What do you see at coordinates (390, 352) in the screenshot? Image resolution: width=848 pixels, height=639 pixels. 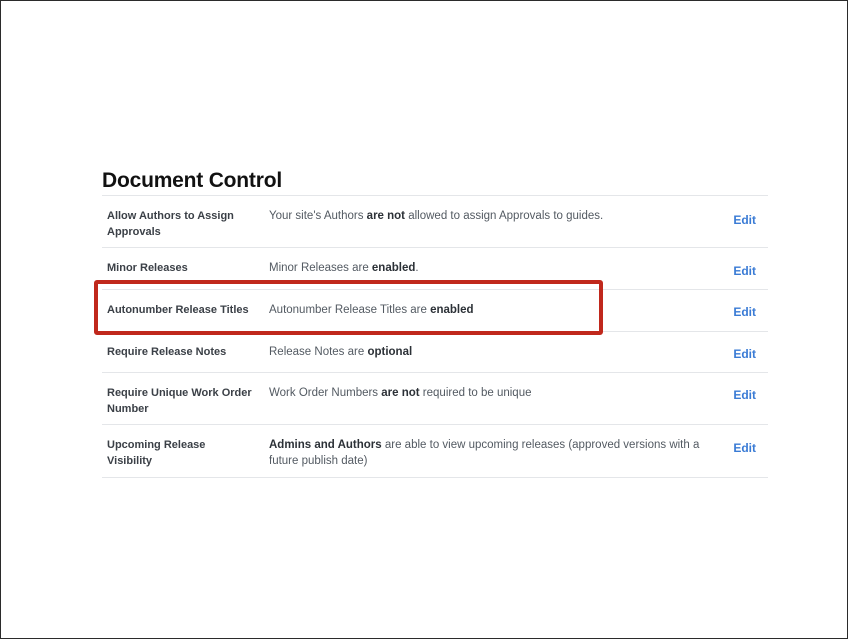 I see `setting-description-emphasis: optional` at bounding box center [390, 352].